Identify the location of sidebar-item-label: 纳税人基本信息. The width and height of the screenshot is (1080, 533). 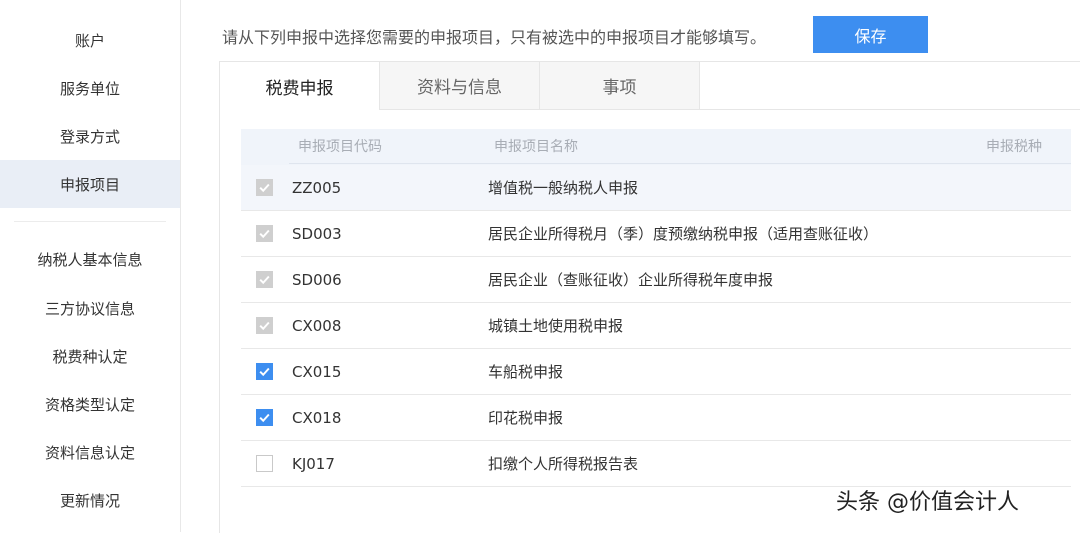
(90, 259).